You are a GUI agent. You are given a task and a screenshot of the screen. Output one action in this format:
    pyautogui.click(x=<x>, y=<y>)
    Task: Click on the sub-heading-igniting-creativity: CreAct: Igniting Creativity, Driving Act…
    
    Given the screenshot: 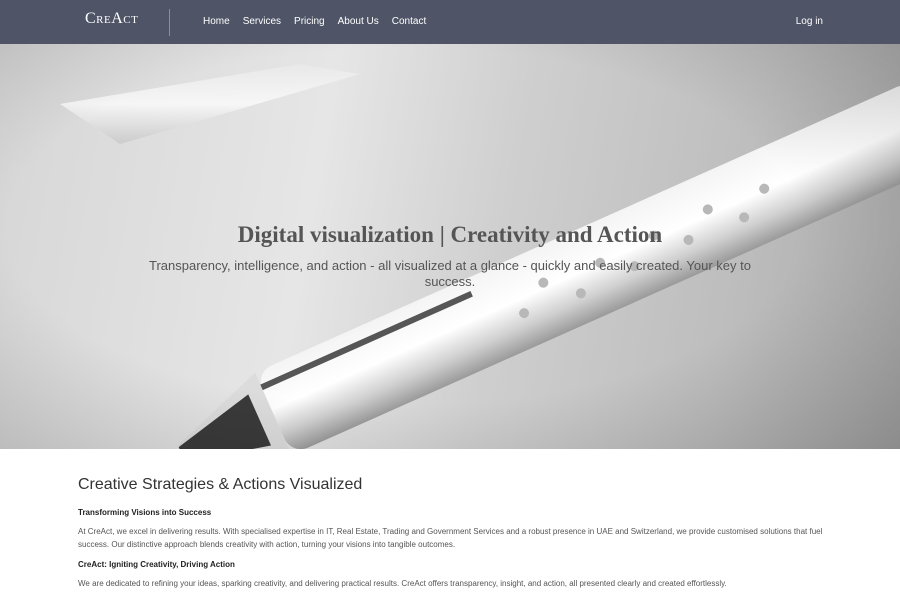 What is the action you would take?
    pyautogui.click(x=156, y=564)
    